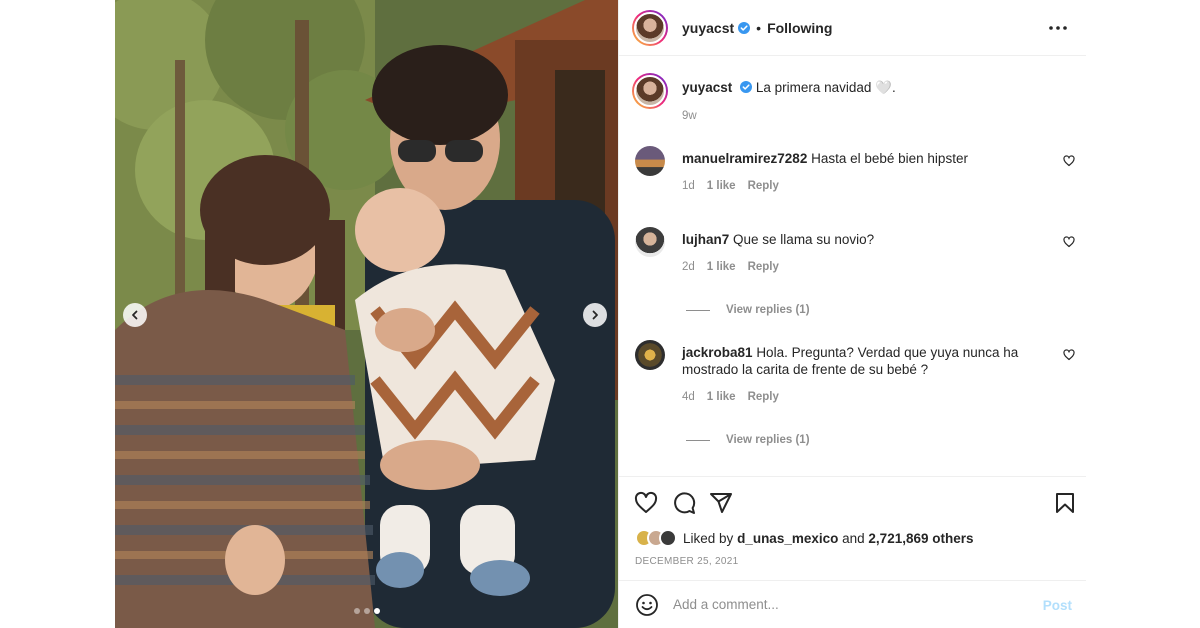  What do you see at coordinates (1065, 503) in the screenshot?
I see `bookmark-icon` at bounding box center [1065, 503].